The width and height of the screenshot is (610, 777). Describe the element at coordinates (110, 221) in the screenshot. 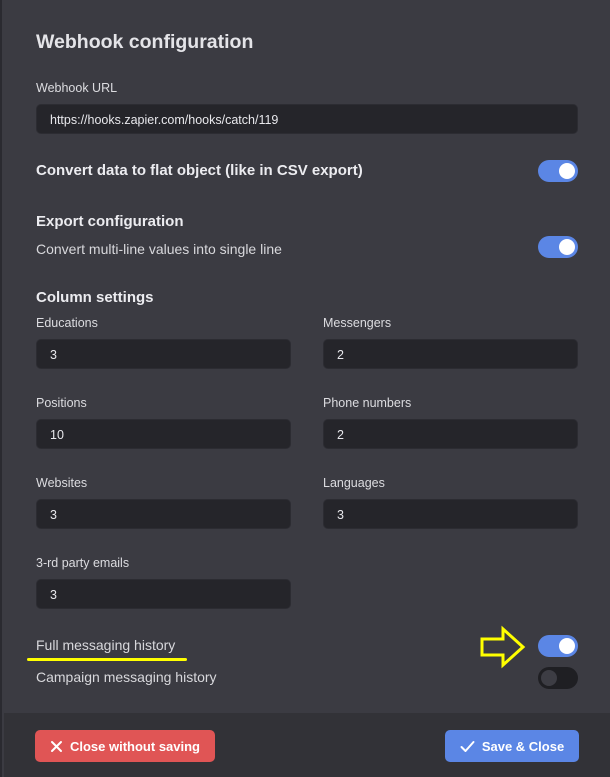

I see `export-config-title: Export configuration` at that location.